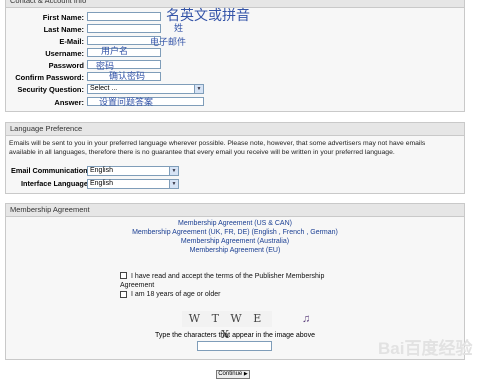 The height and width of the screenshot is (379, 500). I want to click on membership-panel-title: Membership Agreement, so click(235, 210).